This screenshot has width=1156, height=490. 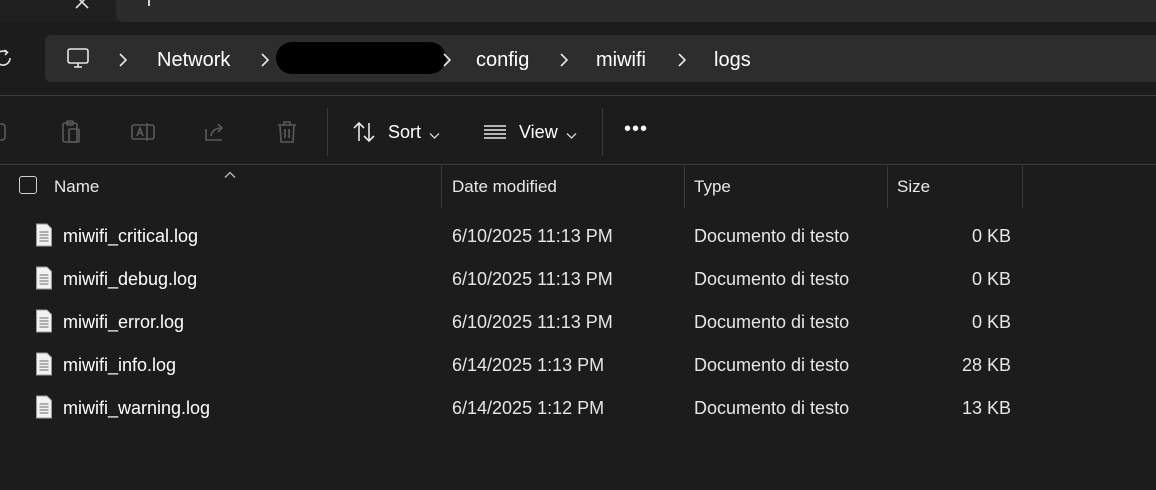 What do you see at coordinates (986, 365) in the screenshot?
I see `file-size: 28 KB` at bounding box center [986, 365].